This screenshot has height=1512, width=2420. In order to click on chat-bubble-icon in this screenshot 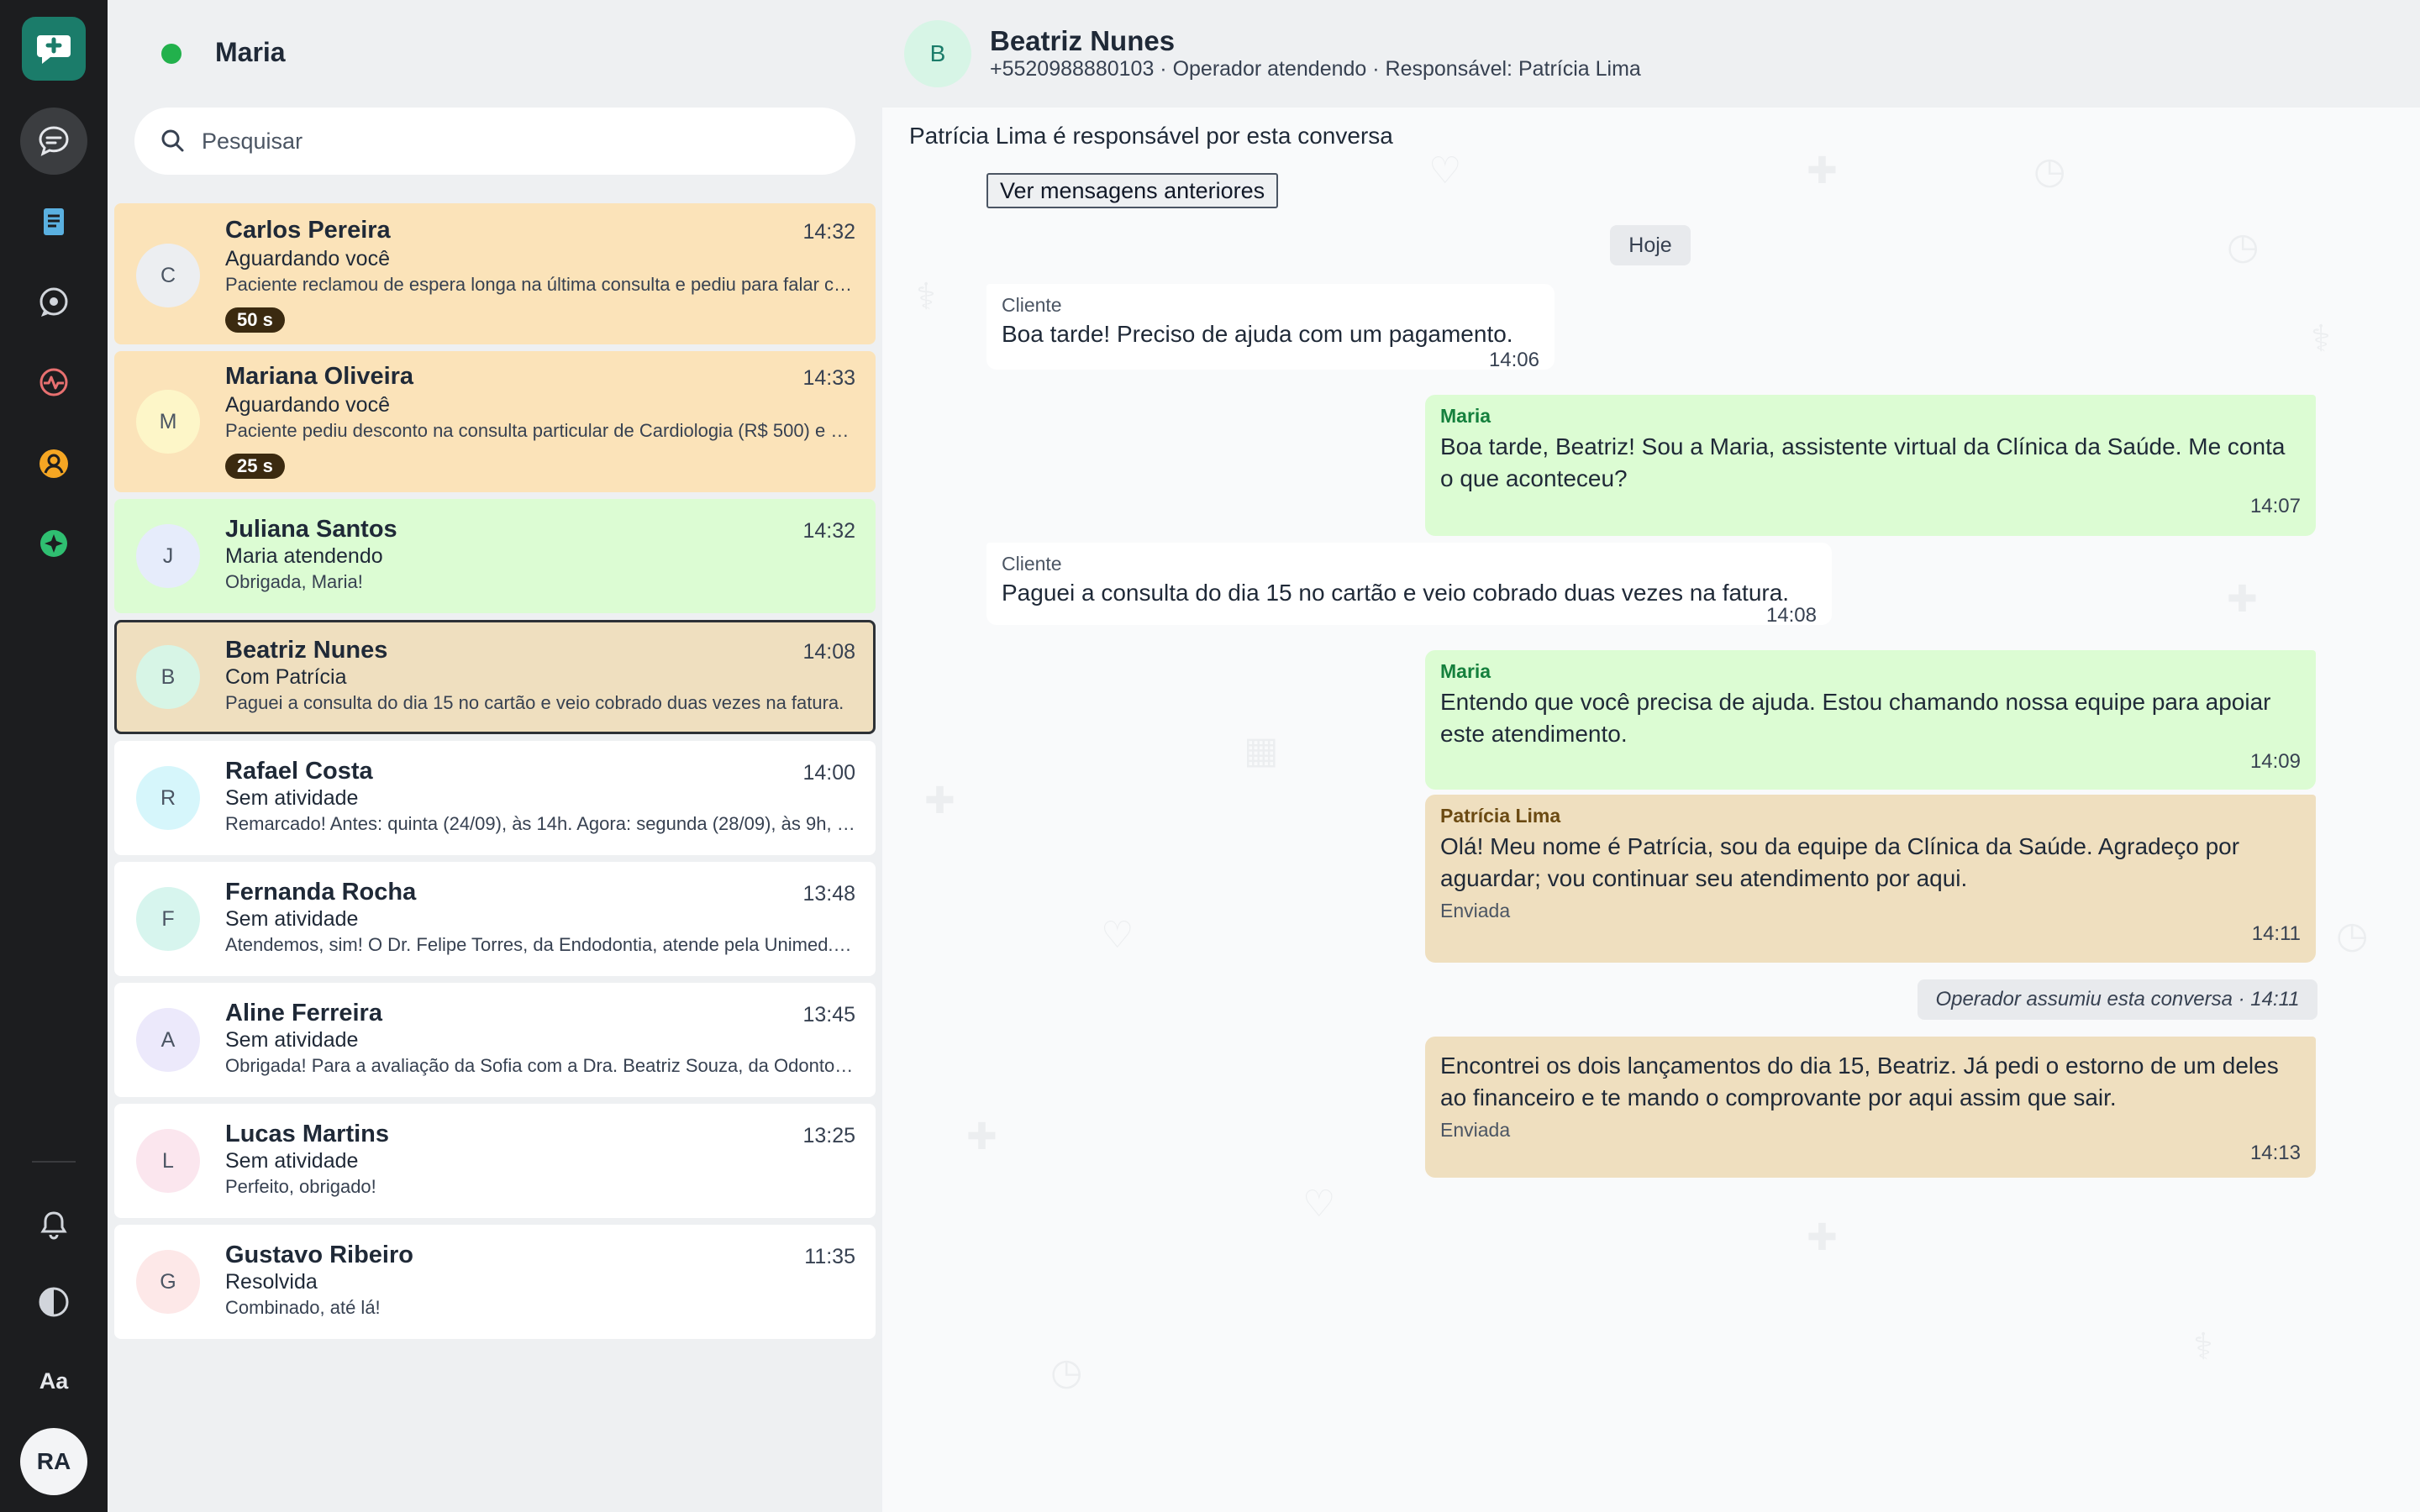, I will do `click(53, 141)`.